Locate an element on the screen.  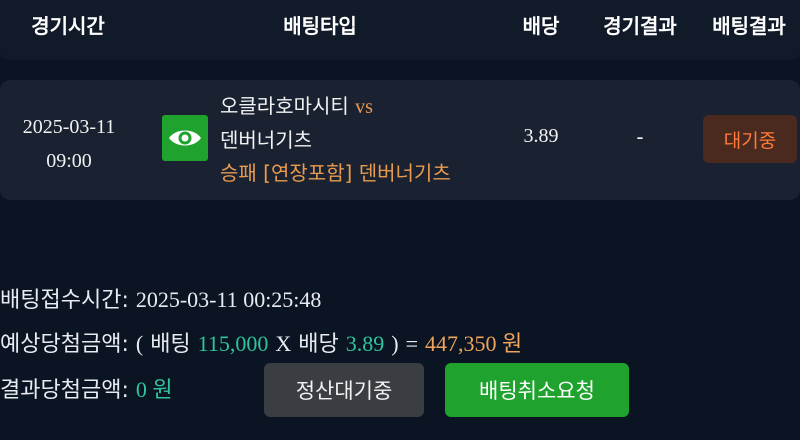
eye-icon-svg is located at coordinates (185, 138).